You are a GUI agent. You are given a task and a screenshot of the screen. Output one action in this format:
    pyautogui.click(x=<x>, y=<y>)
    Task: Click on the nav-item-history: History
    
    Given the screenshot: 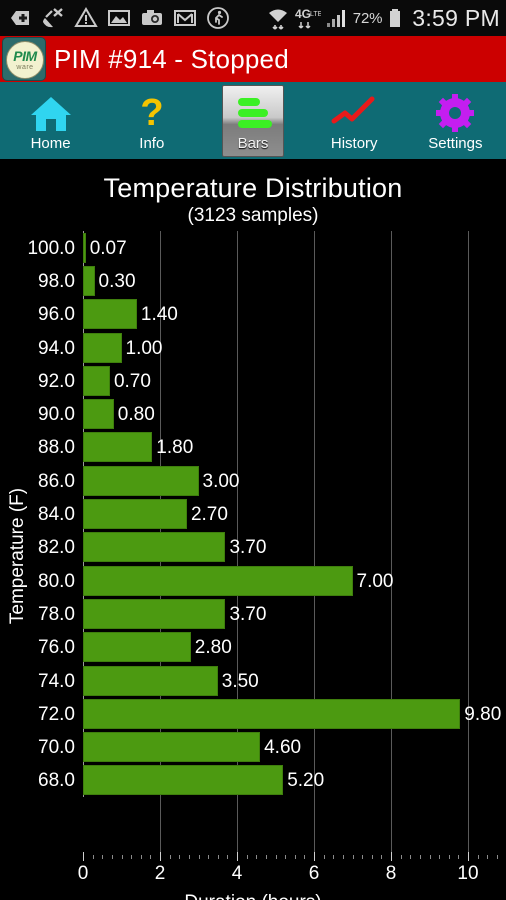 What is the action you would take?
    pyautogui.click(x=354, y=120)
    